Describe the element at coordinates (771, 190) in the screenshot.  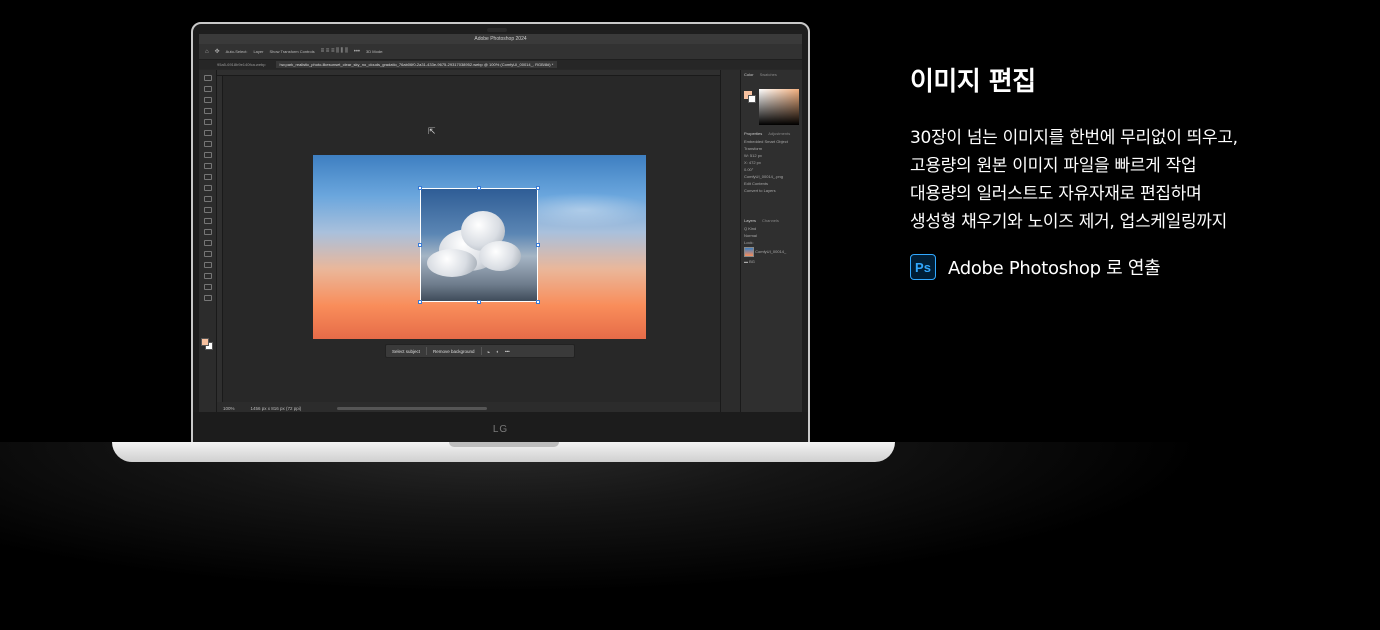
I see `convert-button: Convert to Layers` at that location.